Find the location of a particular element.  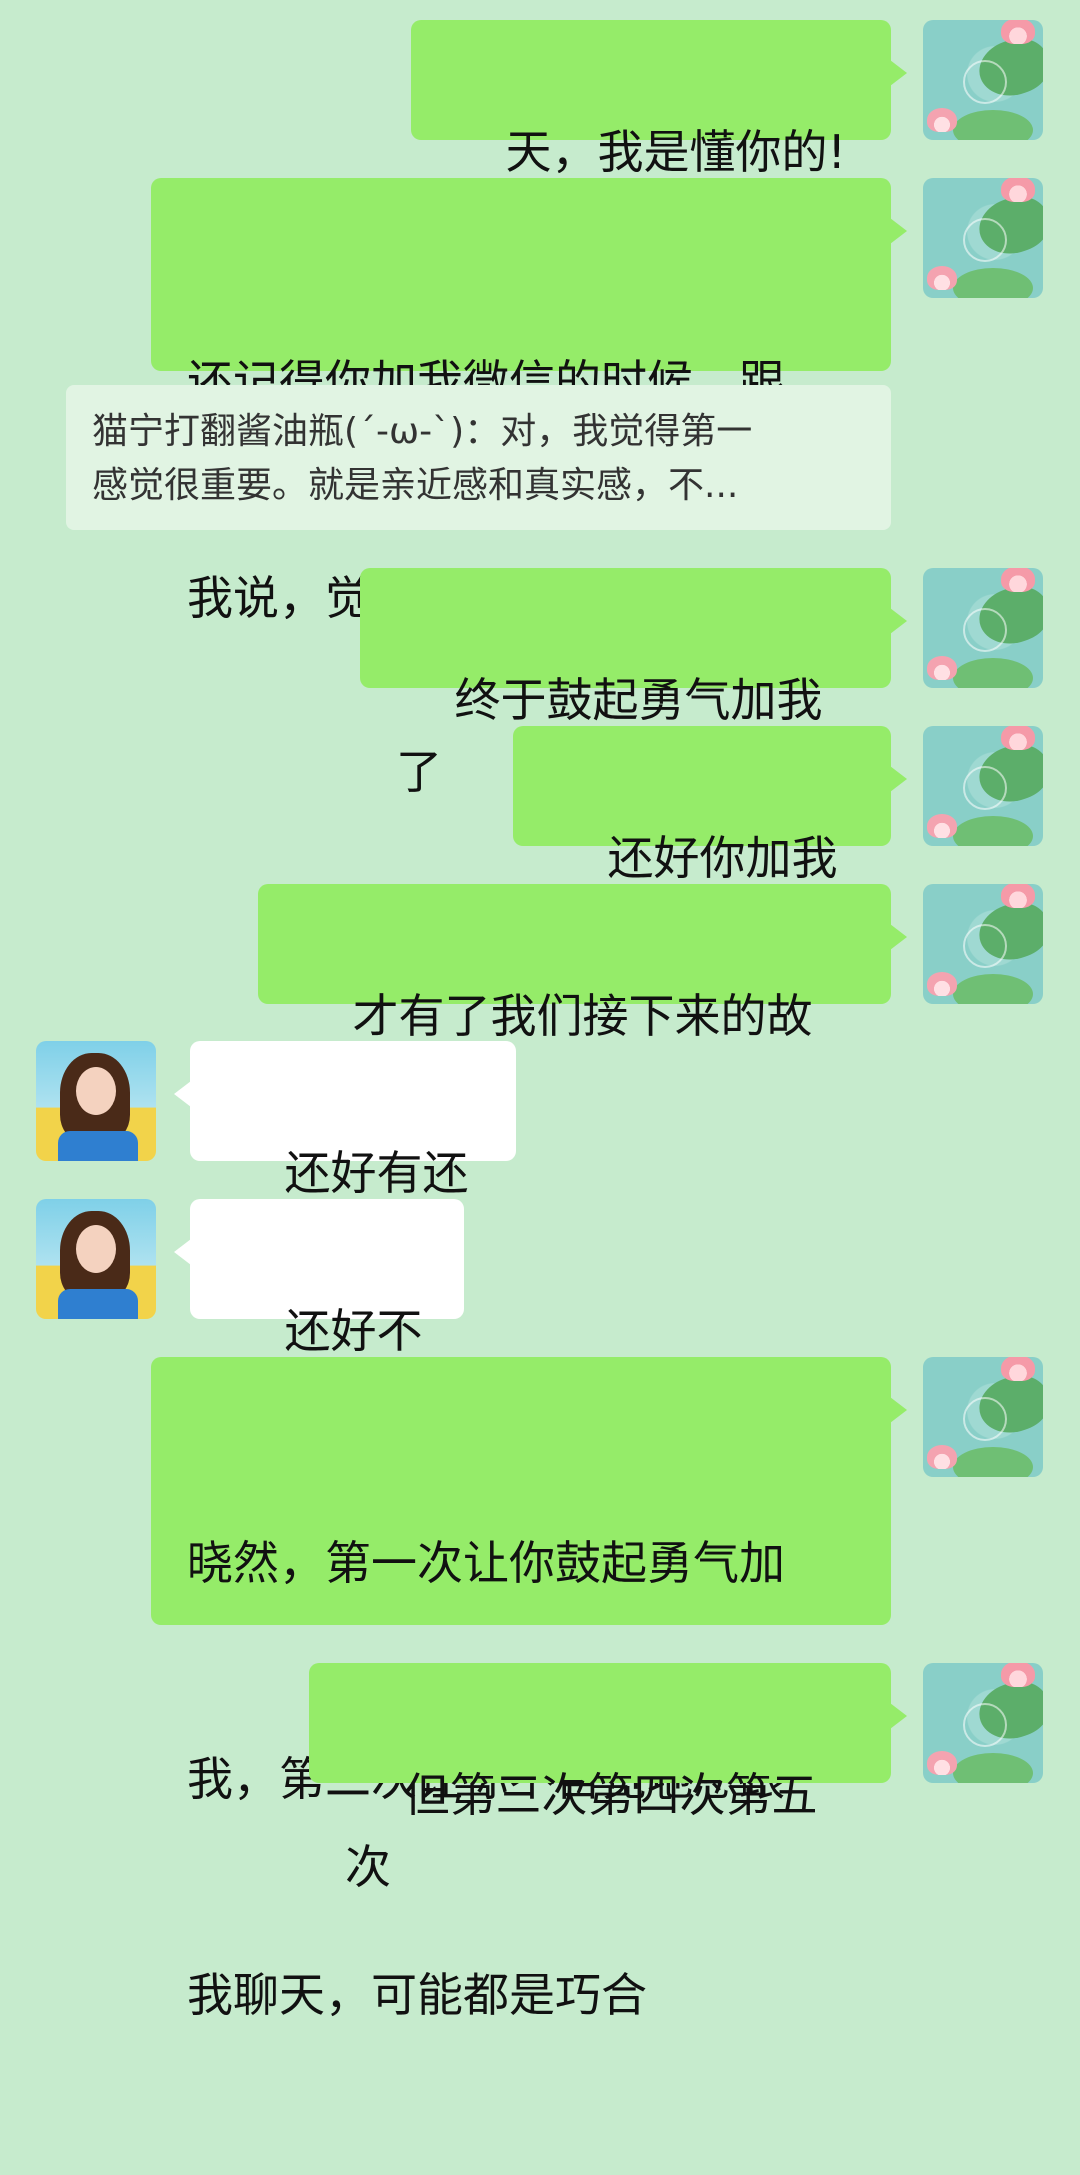

message-bubble: 才有了我们接下来的故事 is located at coordinates (582, 999).